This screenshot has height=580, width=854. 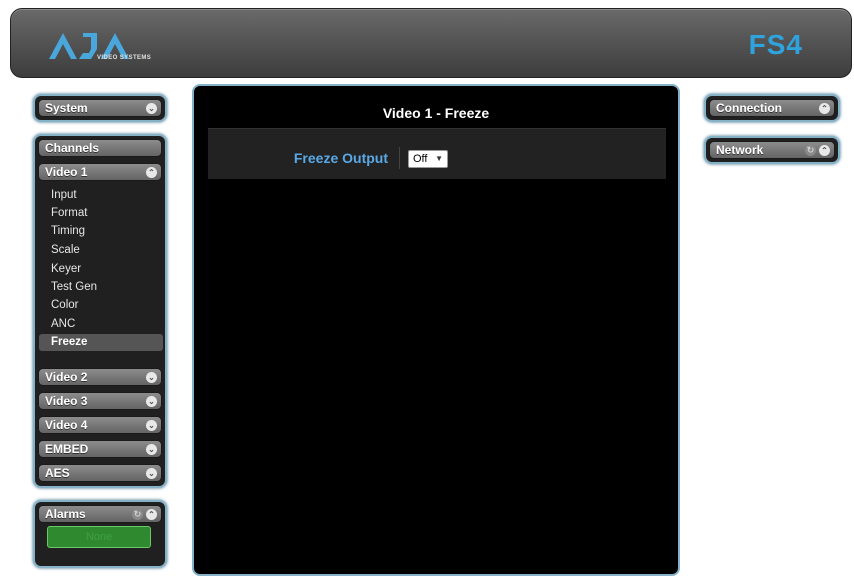 I want to click on video4-button: Video 4 ⌄, so click(x=100, y=425).